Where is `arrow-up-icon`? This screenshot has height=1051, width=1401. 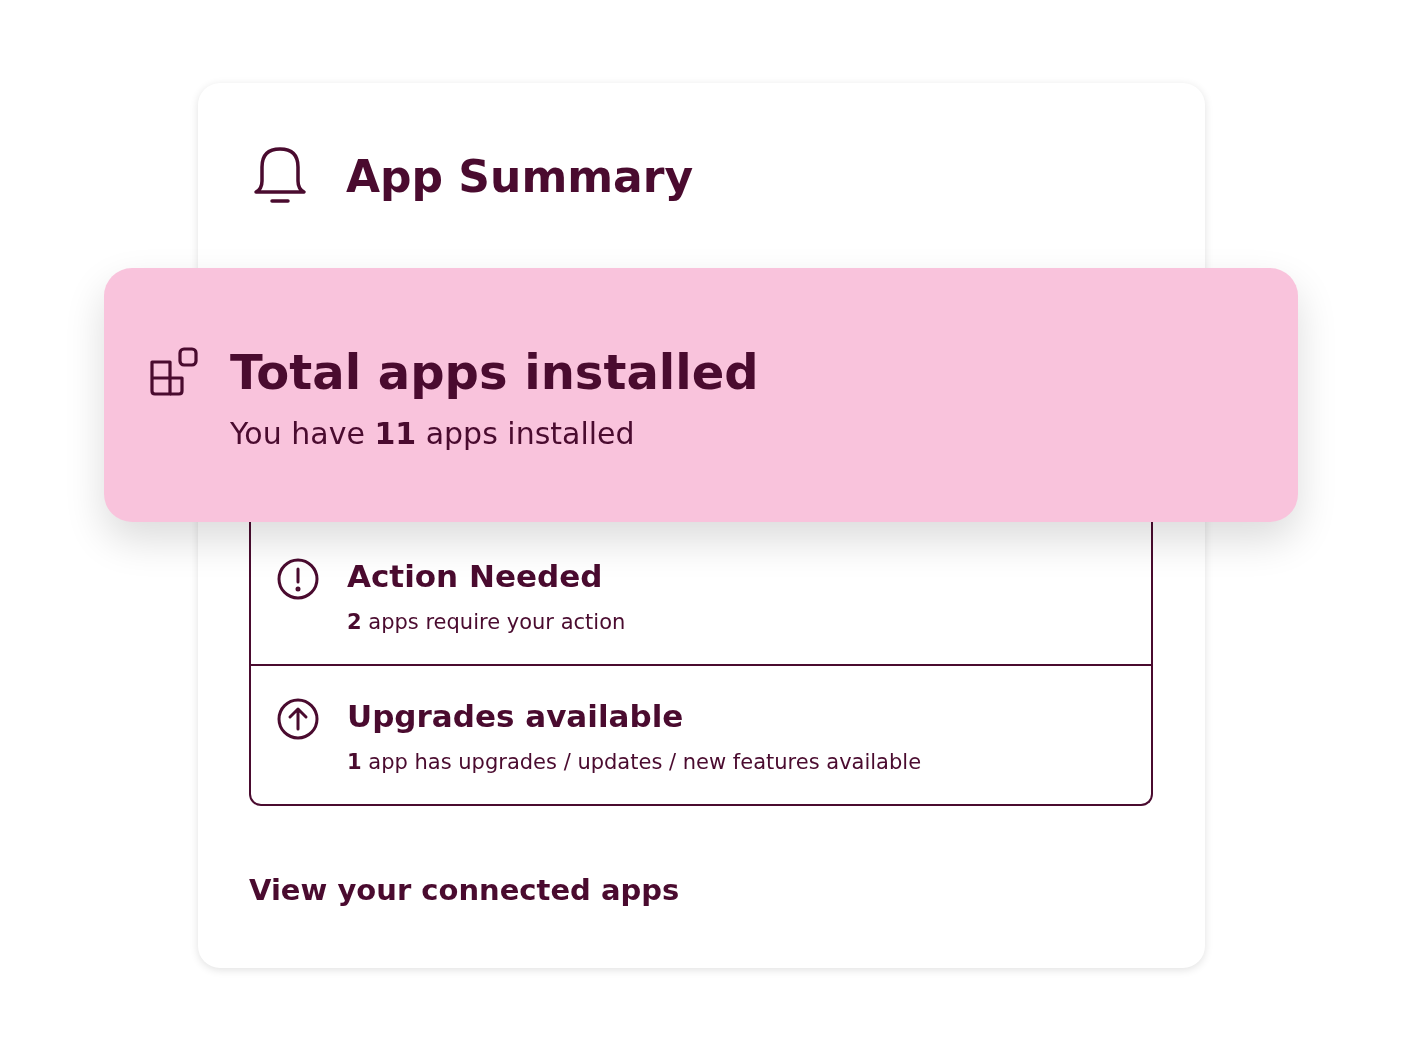 arrow-up-icon is located at coordinates (298, 719).